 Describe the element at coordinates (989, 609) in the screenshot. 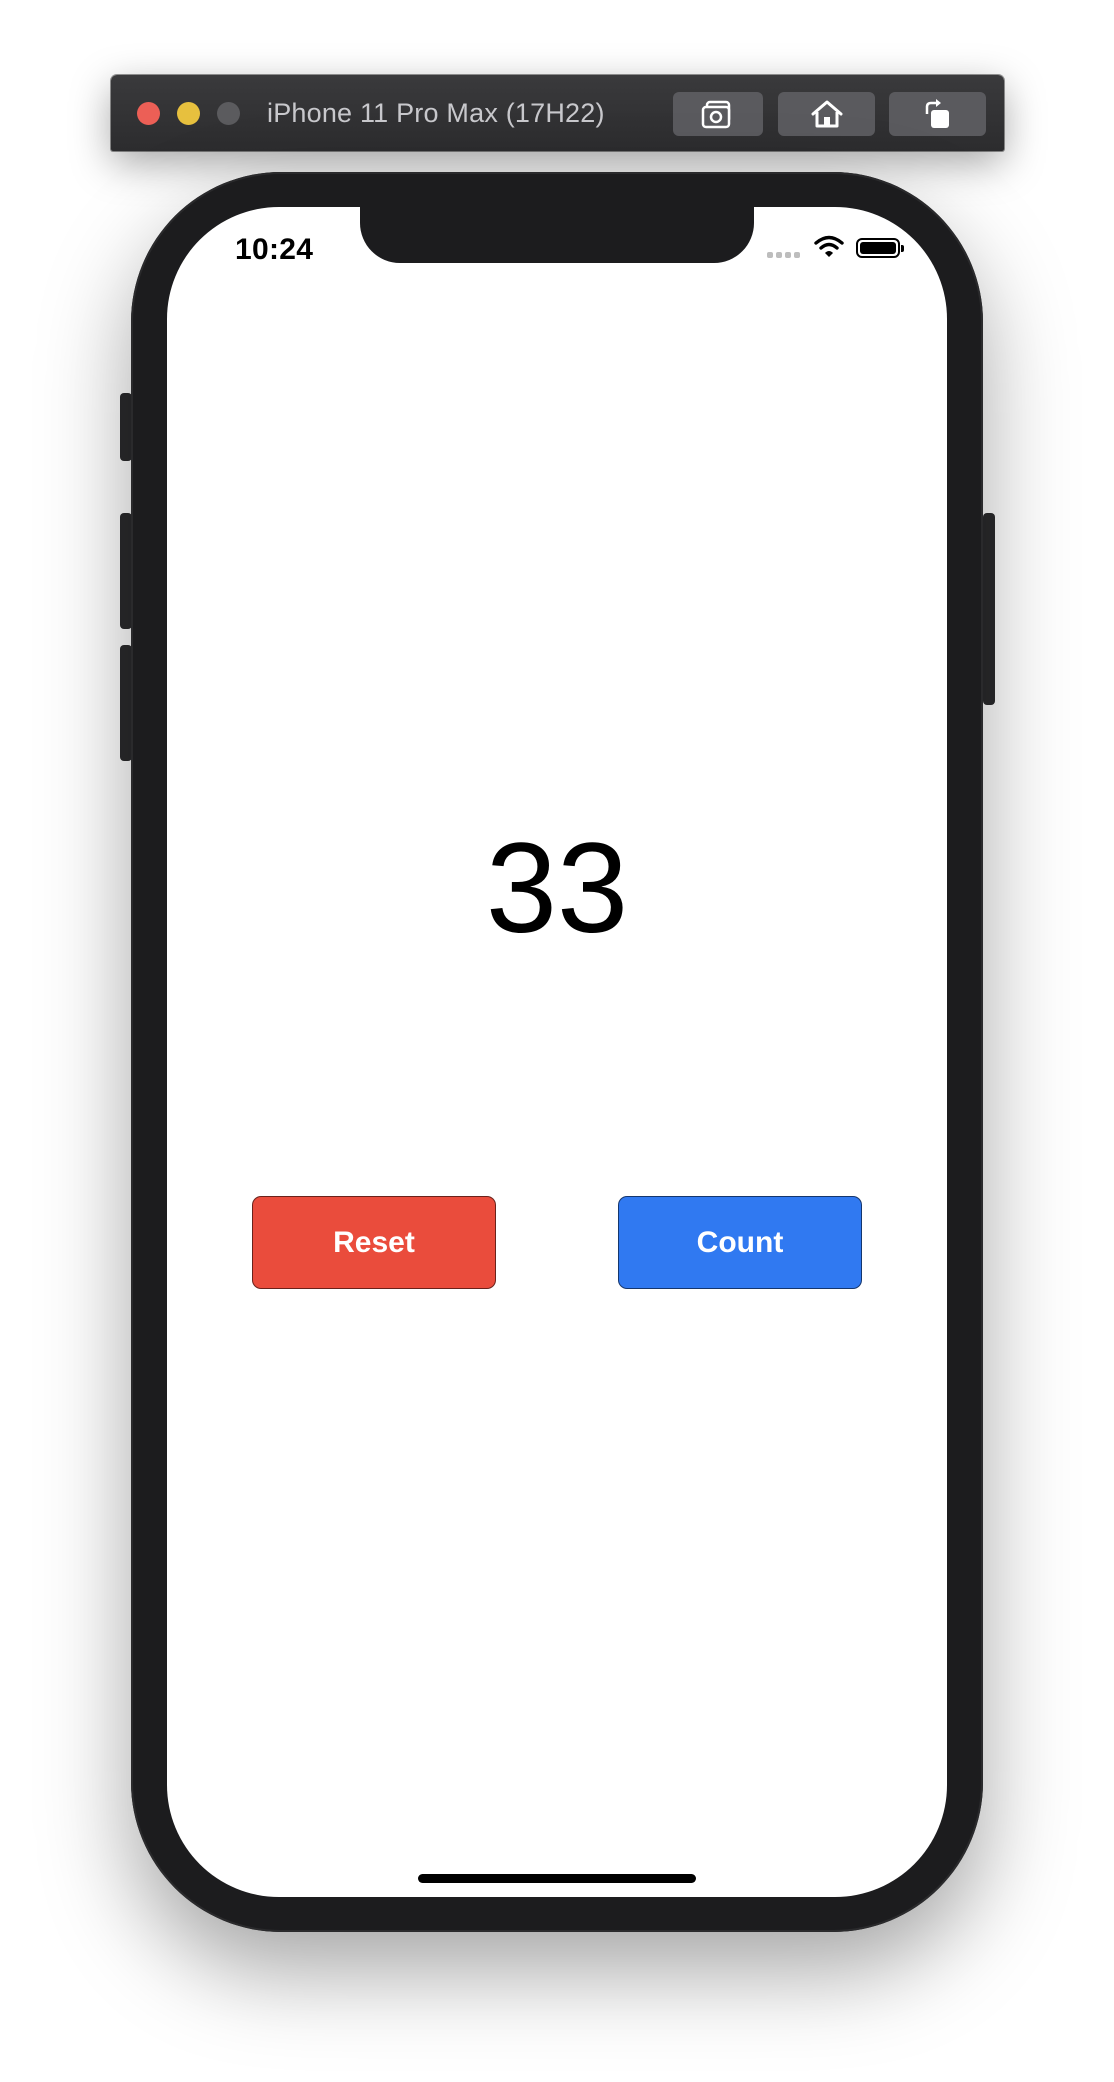

I see `power-side-button` at that location.